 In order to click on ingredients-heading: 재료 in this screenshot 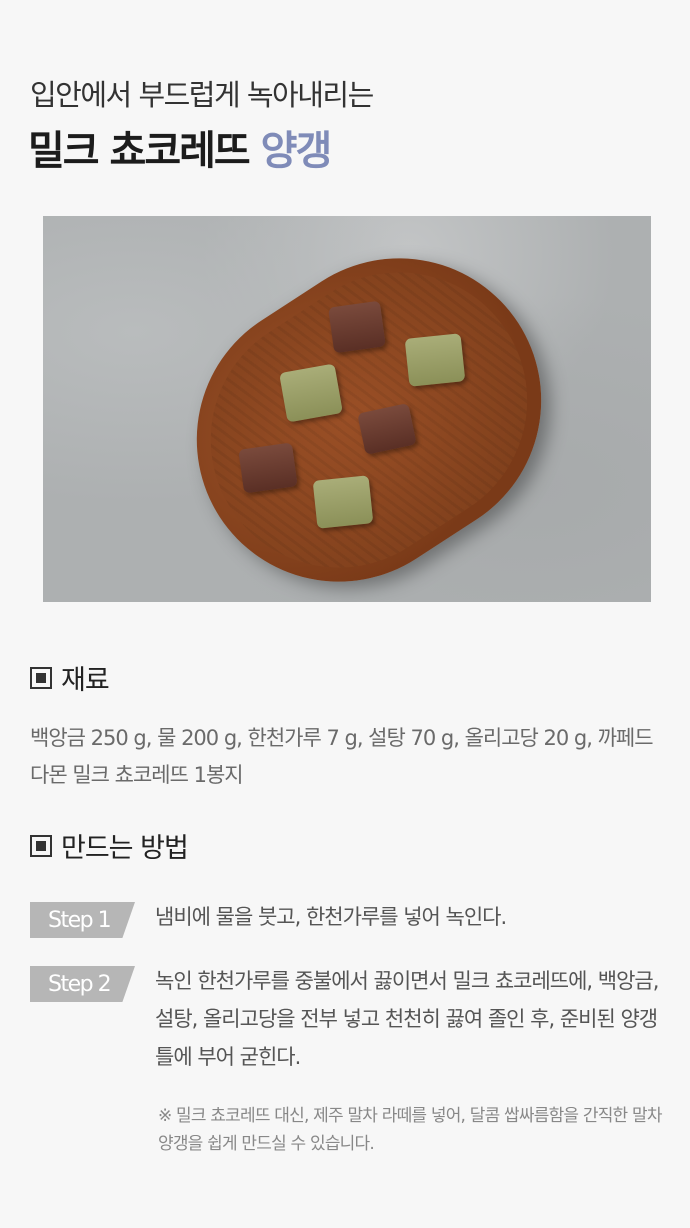, I will do `click(70, 677)`.